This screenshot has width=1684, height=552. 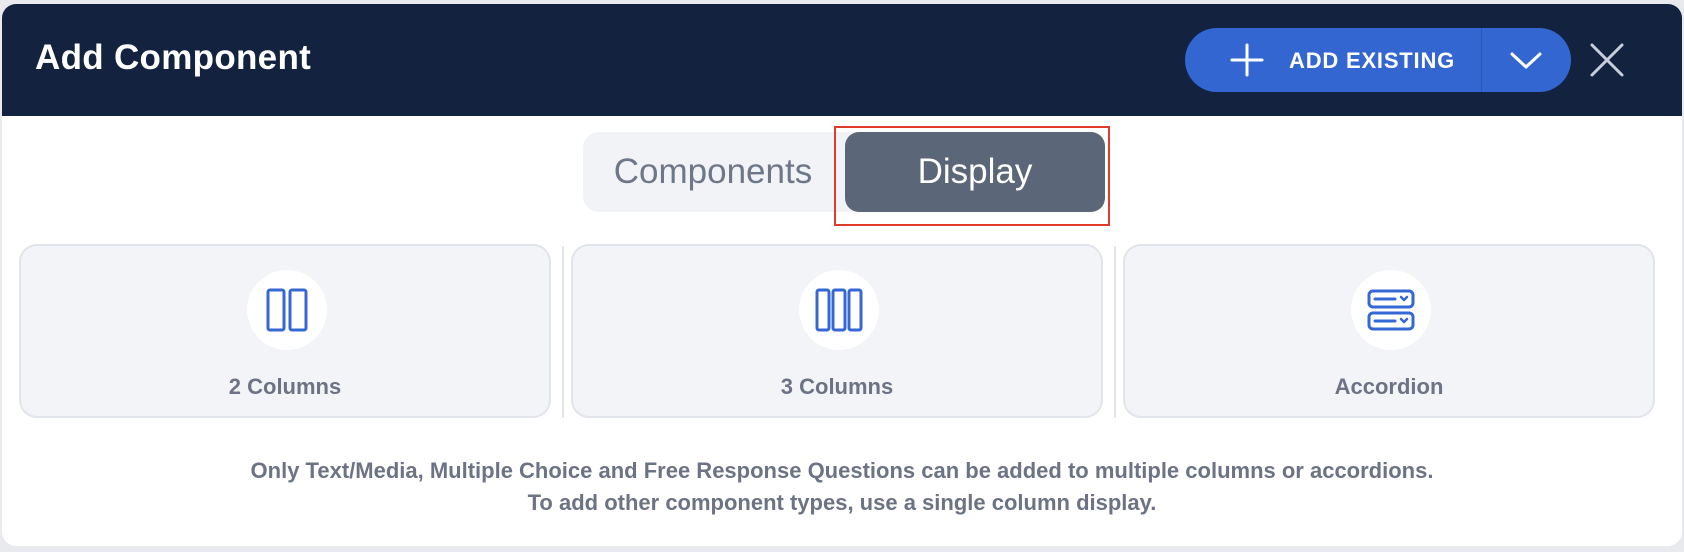 I want to click on two-columns-card: 2 Columns, so click(x=285, y=331).